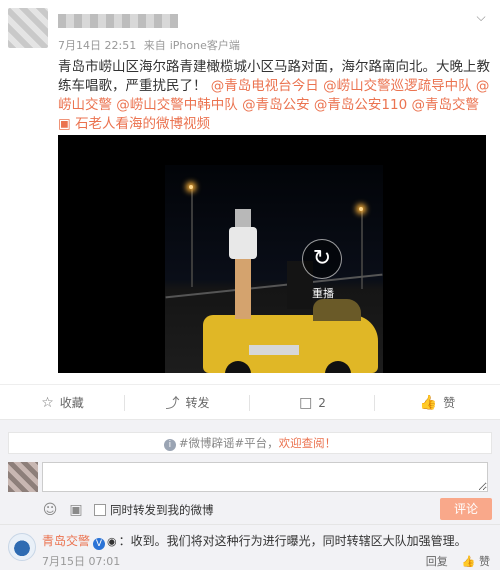 The height and width of the screenshot is (570, 500). What do you see at coordinates (112, 541) in the screenshot?
I see `panda-emoji-icon: ◉` at bounding box center [112, 541].